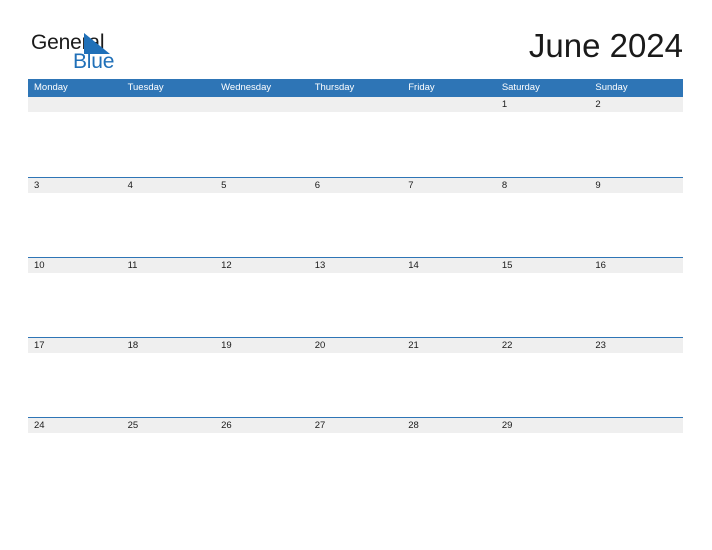  Describe the element at coordinates (75, 345) in the screenshot. I see `day-cell: 17` at that location.